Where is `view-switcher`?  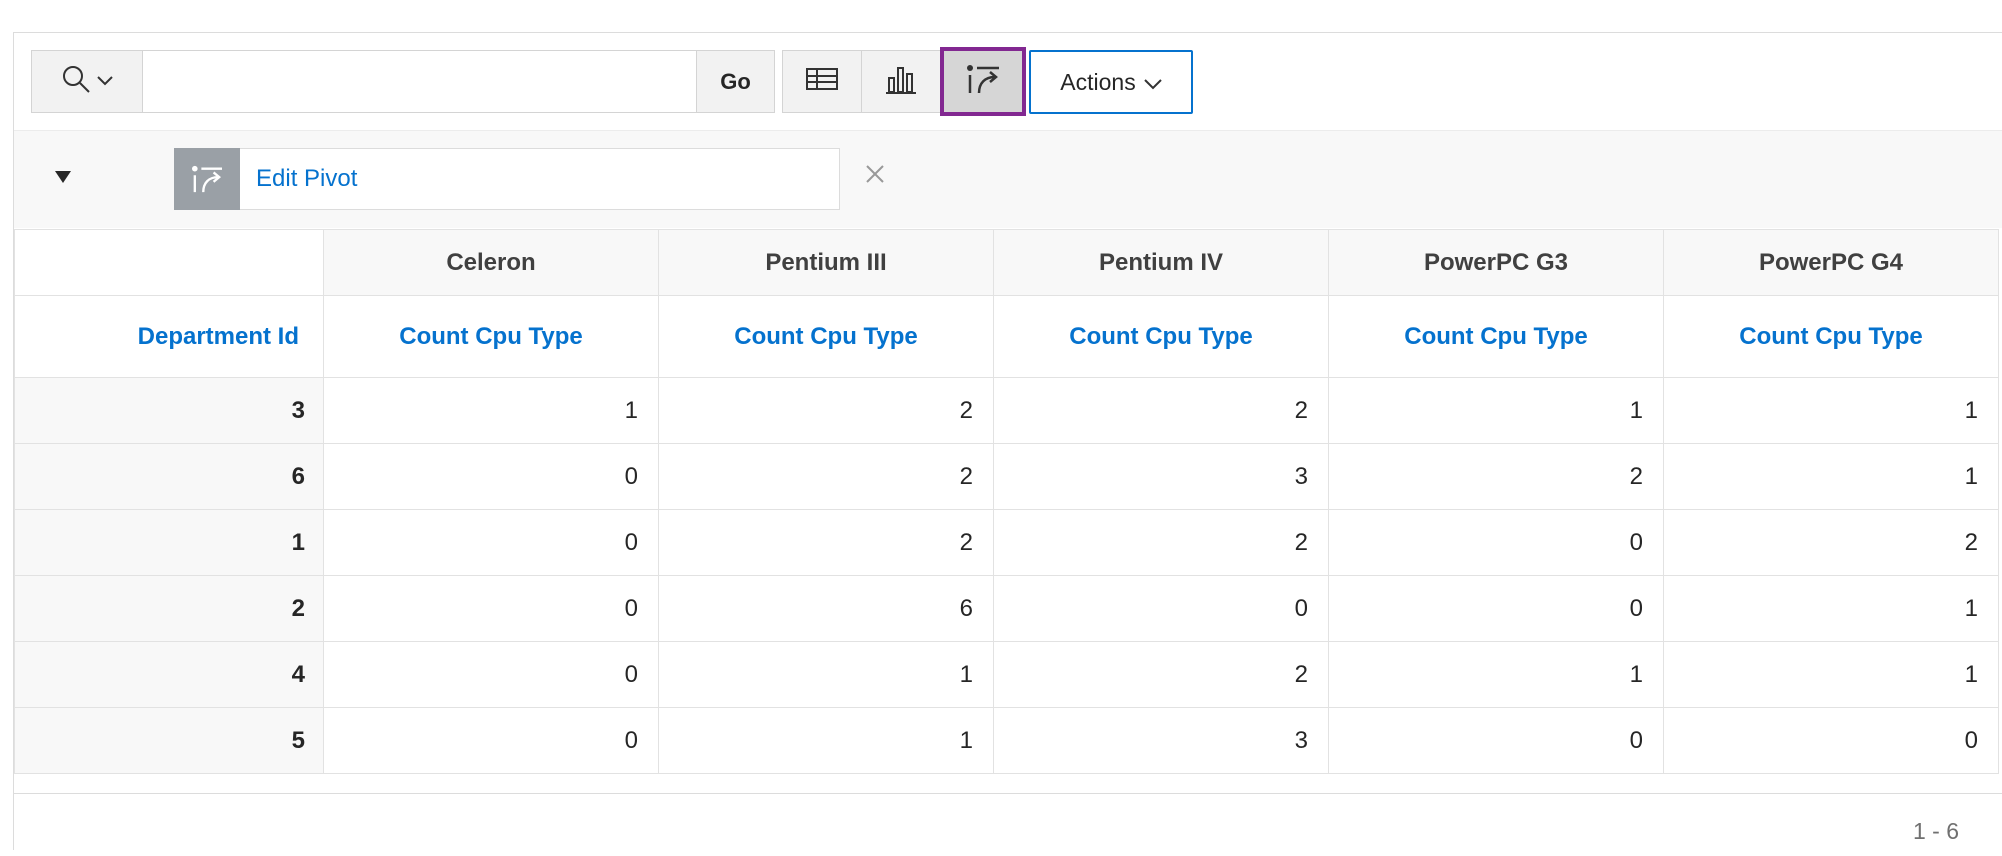
view-switcher is located at coordinates (904, 81).